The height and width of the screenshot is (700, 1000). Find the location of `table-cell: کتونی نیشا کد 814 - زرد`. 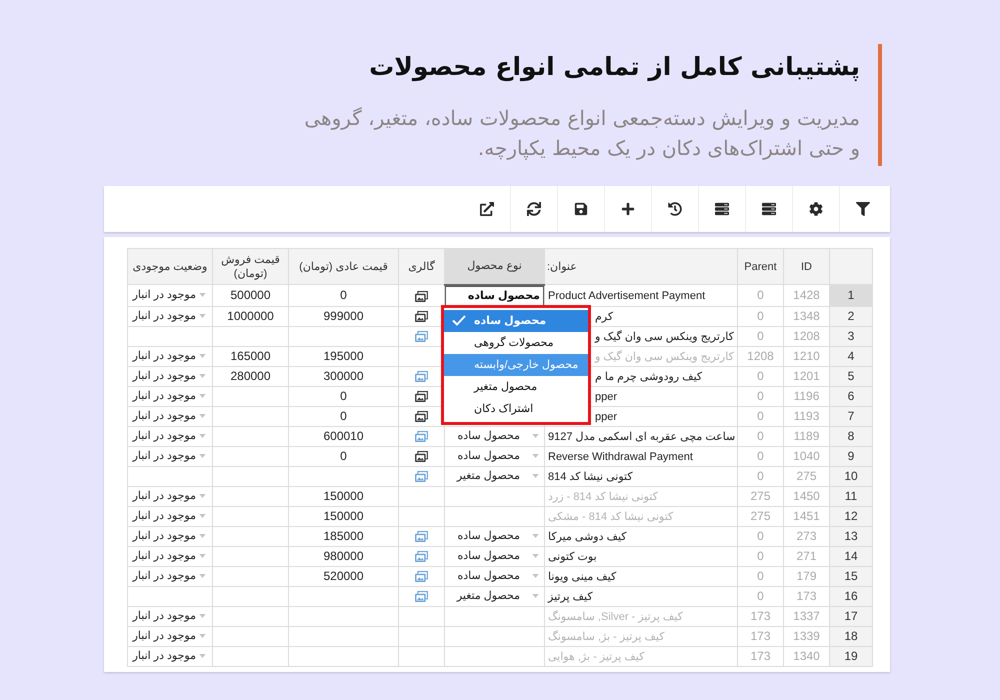

table-cell: کتونی نیشا کد 814 - زرد is located at coordinates (603, 496).